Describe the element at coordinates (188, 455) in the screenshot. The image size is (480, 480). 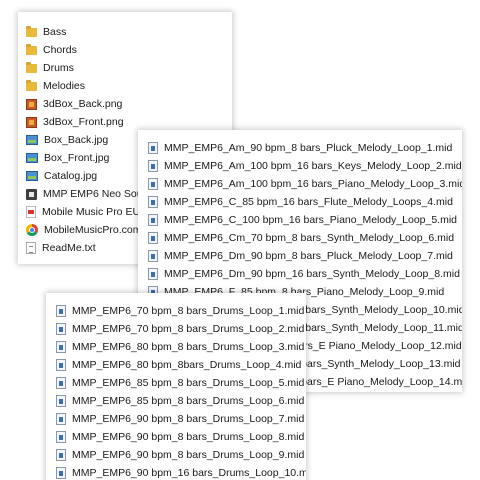
I see `file-label: MMP_EMP6_90 bpm_8 bars_Drums_Loop_9.mid` at that location.